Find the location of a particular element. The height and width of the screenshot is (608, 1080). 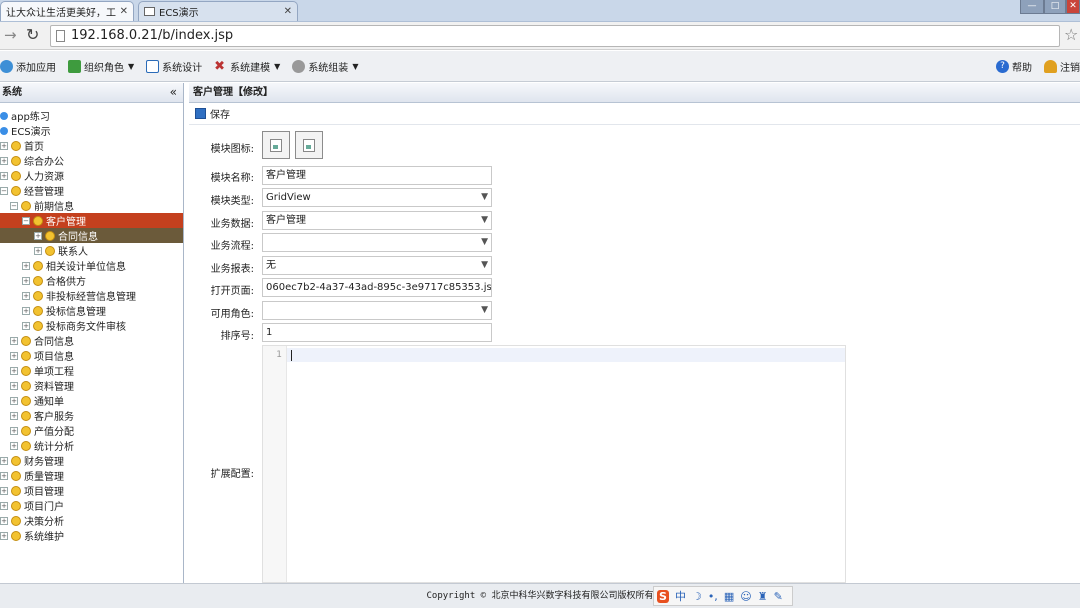

tree-item-app: app练习 is located at coordinates (91, 115).